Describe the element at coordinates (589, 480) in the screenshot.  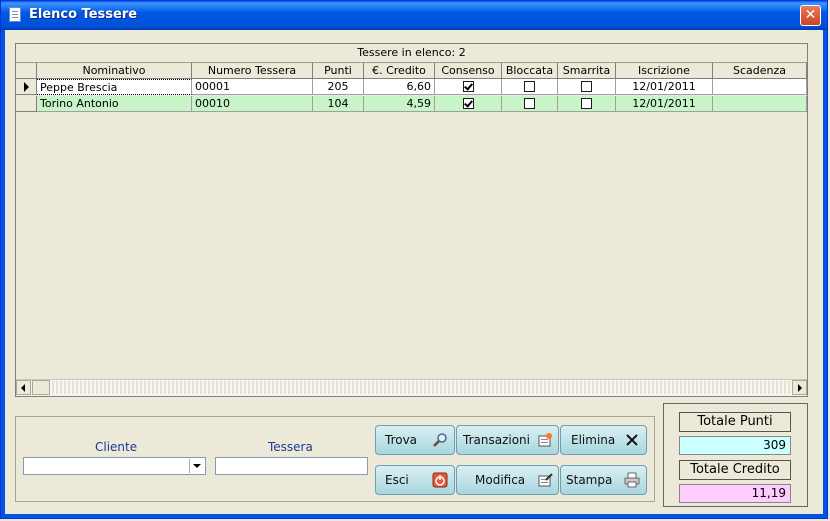
I see `stampa-button-label: Stampa` at that location.